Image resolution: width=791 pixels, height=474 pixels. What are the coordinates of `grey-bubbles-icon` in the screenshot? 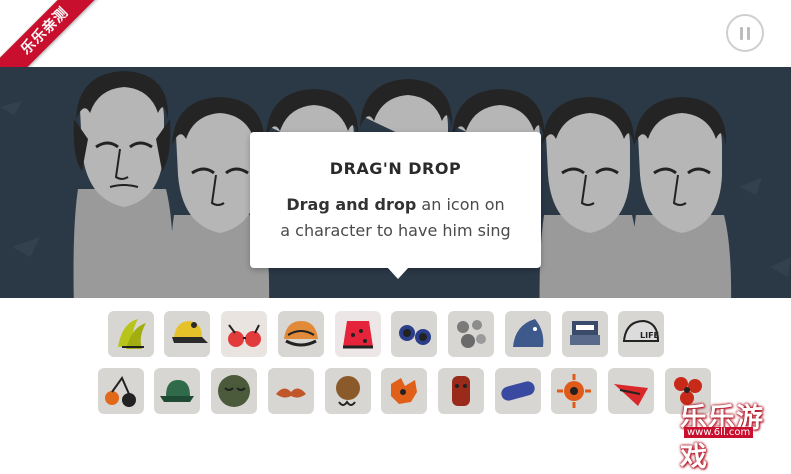 It's located at (471, 334).